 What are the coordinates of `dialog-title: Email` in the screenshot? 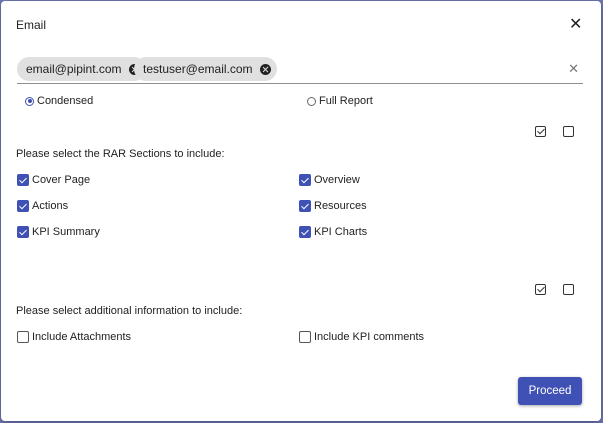 It's located at (31, 25).